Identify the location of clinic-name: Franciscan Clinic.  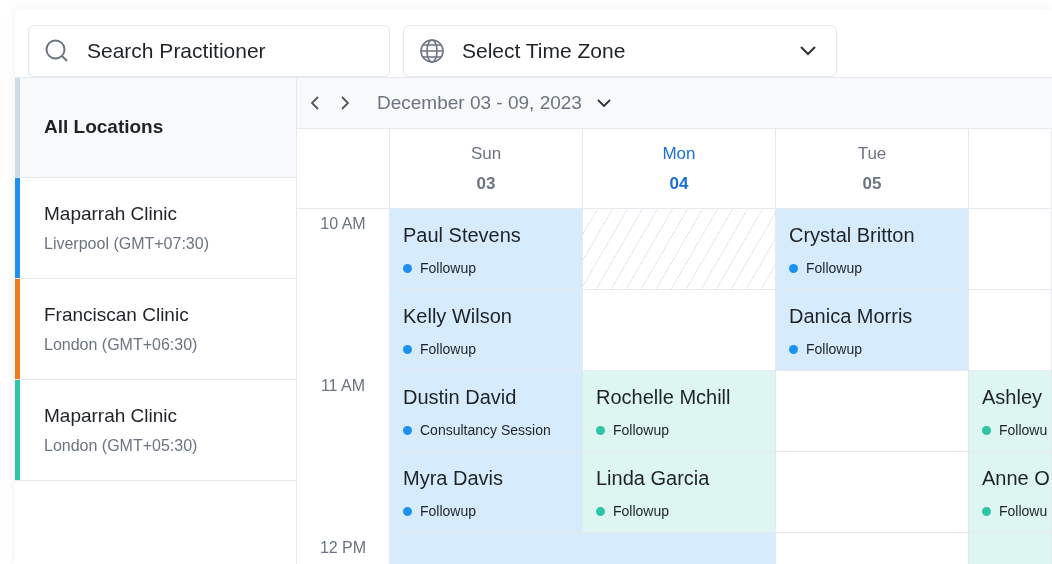
(121, 315).